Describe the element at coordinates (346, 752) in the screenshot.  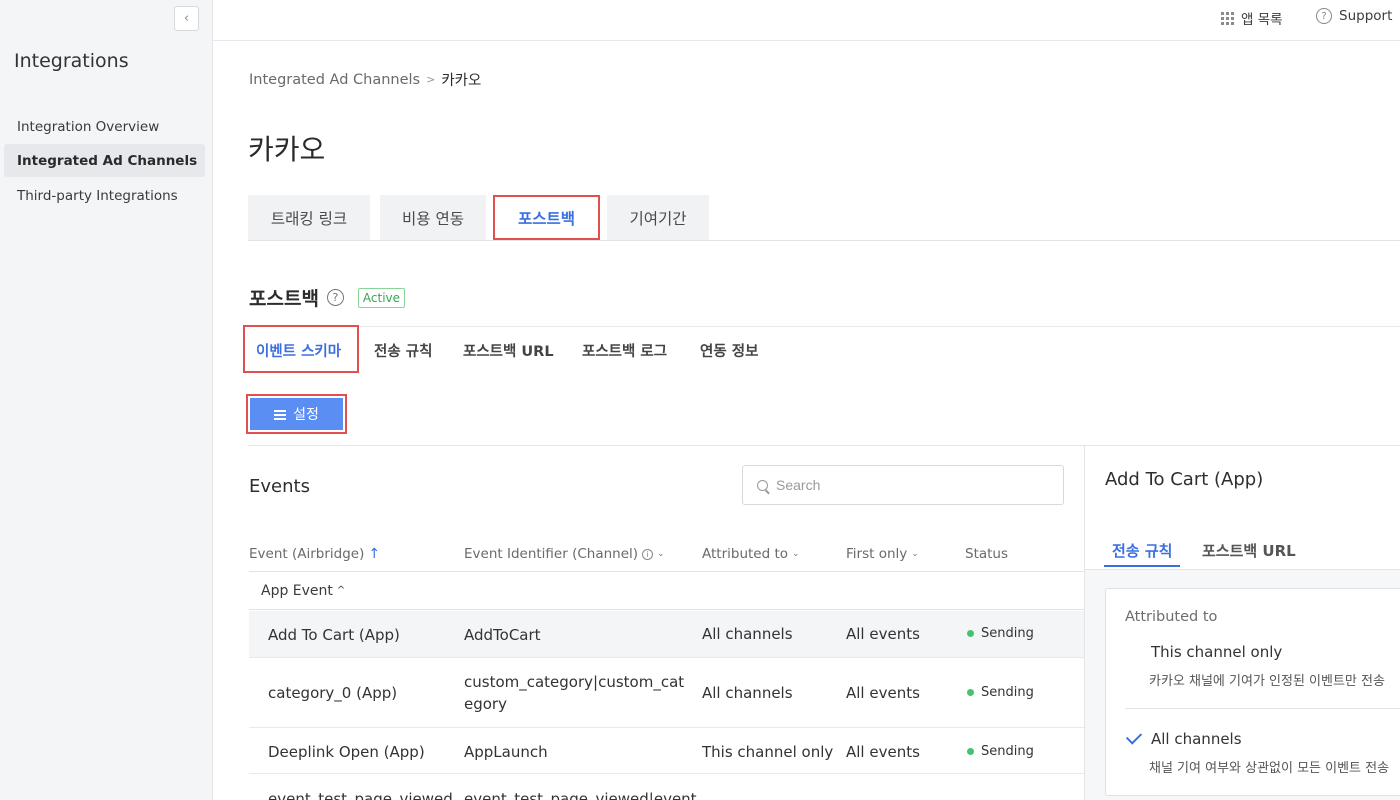
I see `event-name: Deeplink Open (App)` at that location.